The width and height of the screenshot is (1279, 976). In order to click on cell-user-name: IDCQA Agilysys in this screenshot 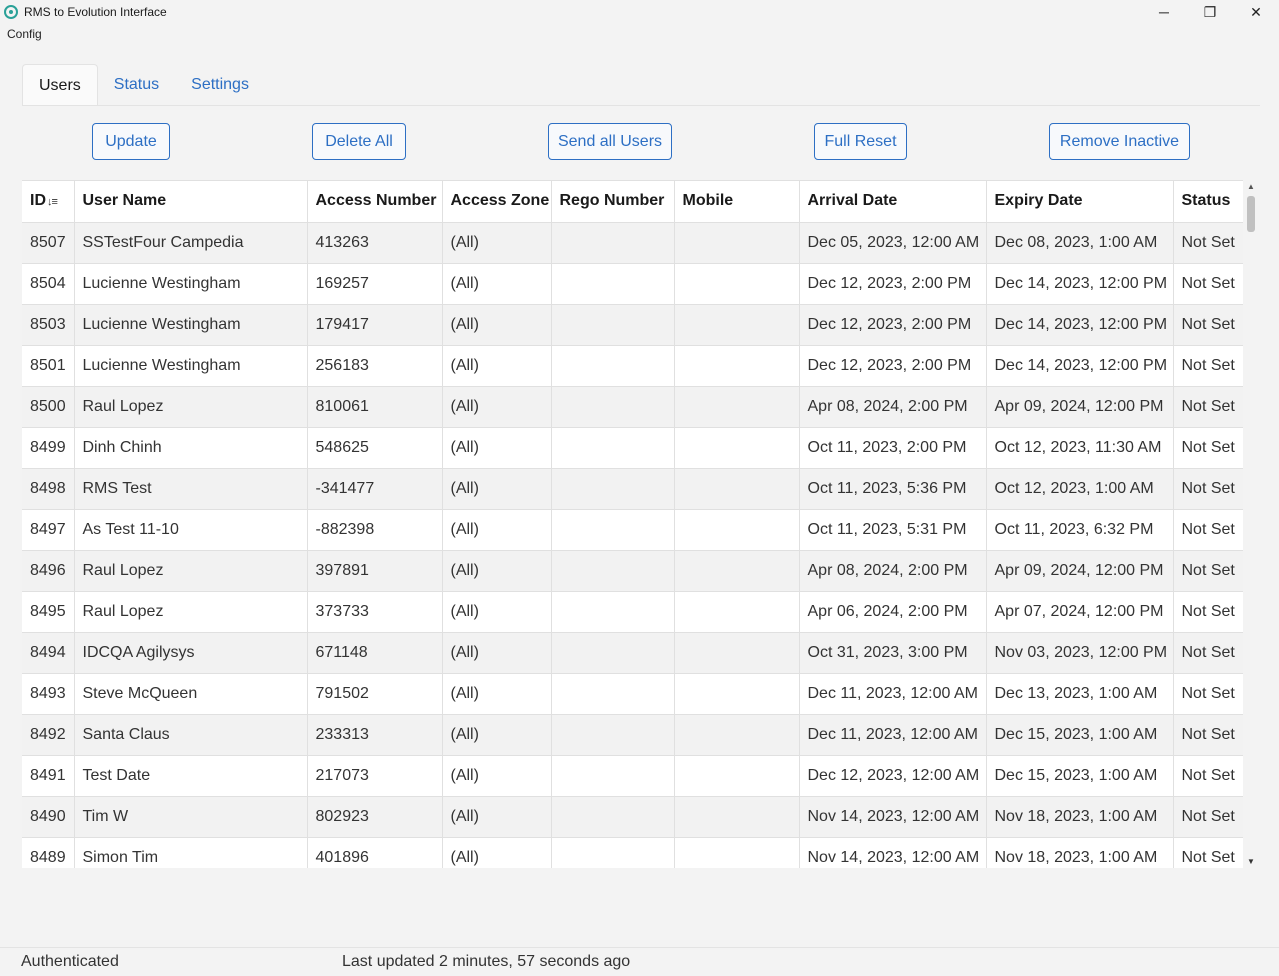, I will do `click(191, 653)`.